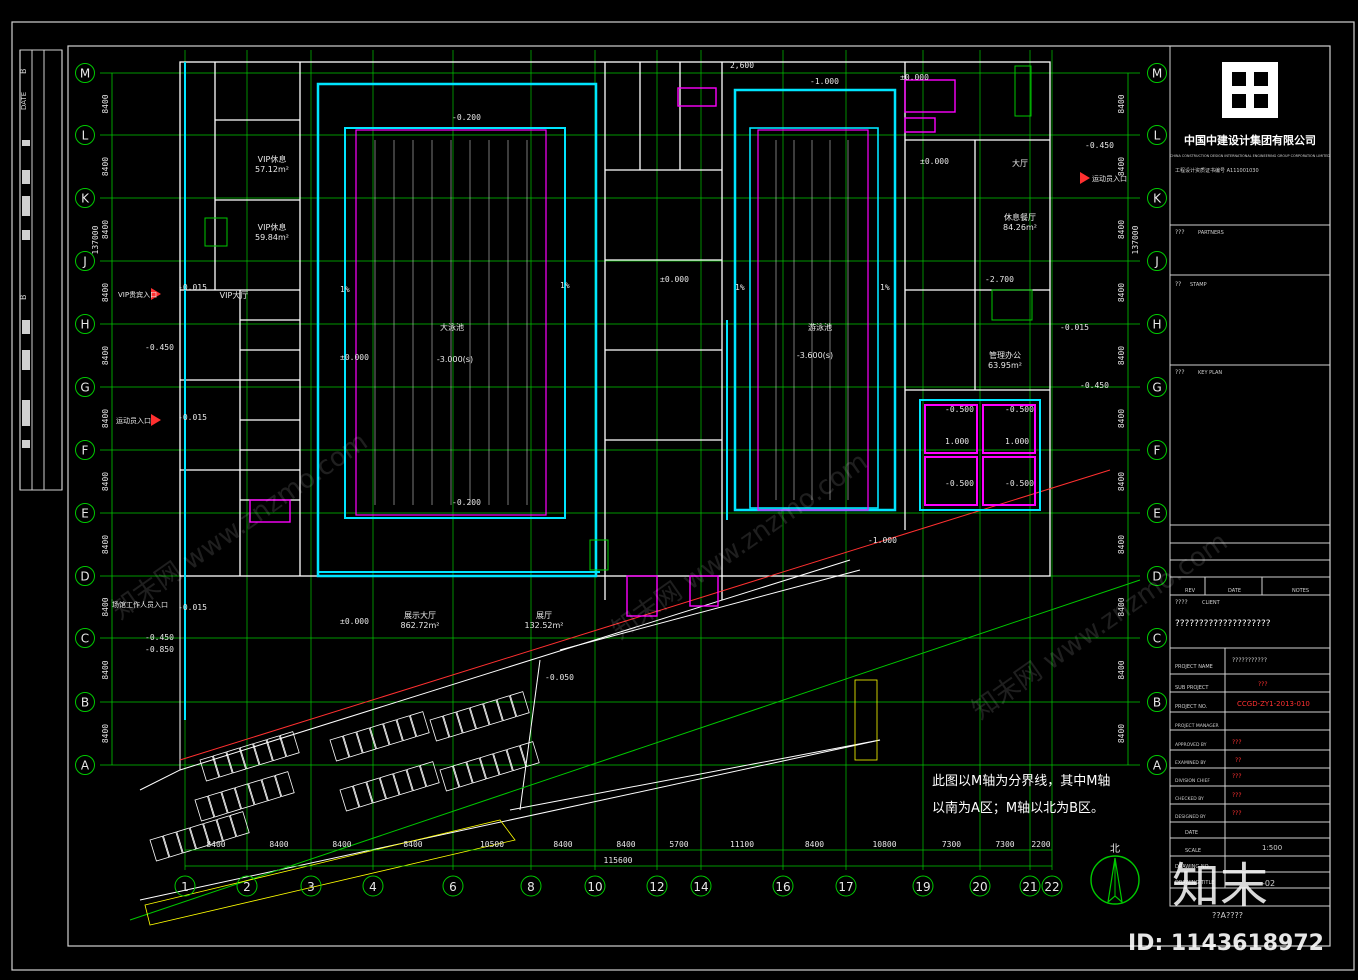 Image resolution: width=1358 pixels, height=980 pixels. What do you see at coordinates (373, 887) in the screenshot?
I see `column-axis-label: 4` at bounding box center [373, 887].